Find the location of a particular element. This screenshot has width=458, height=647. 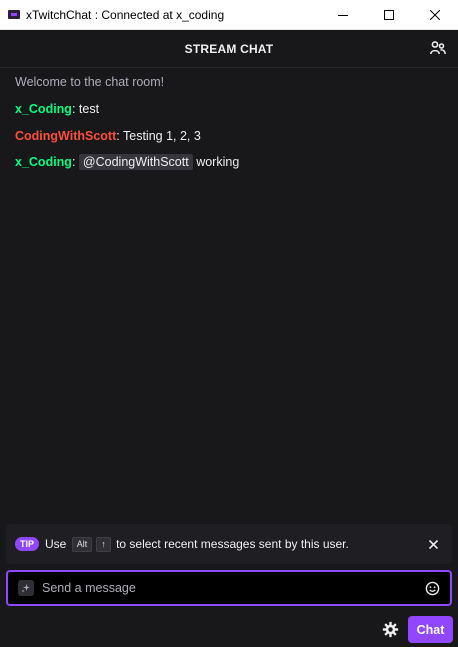

chat-input-box is located at coordinates (229, 588).